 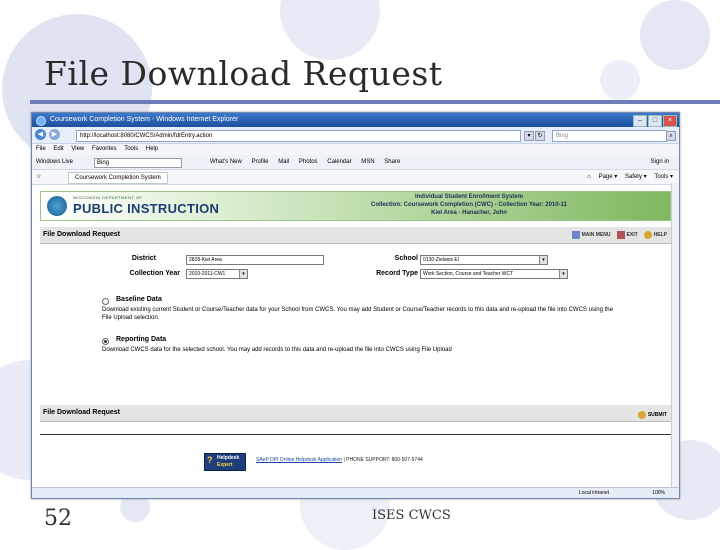 What do you see at coordinates (82, 412) in the screenshot?
I see `submit-bar-title: File Download Request` at bounding box center [82, 412].